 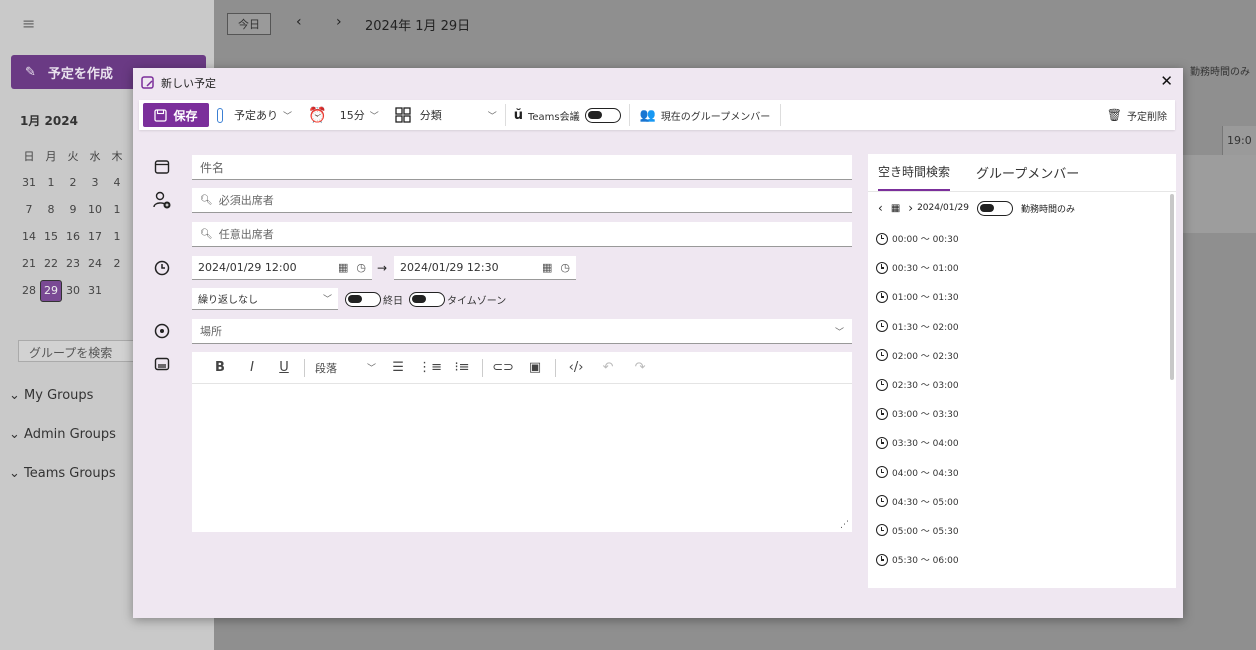 What do you see at coordinates (29, 209) in the screenshot?
I see `calendar-day: 7` at bounding box center [29, 209].